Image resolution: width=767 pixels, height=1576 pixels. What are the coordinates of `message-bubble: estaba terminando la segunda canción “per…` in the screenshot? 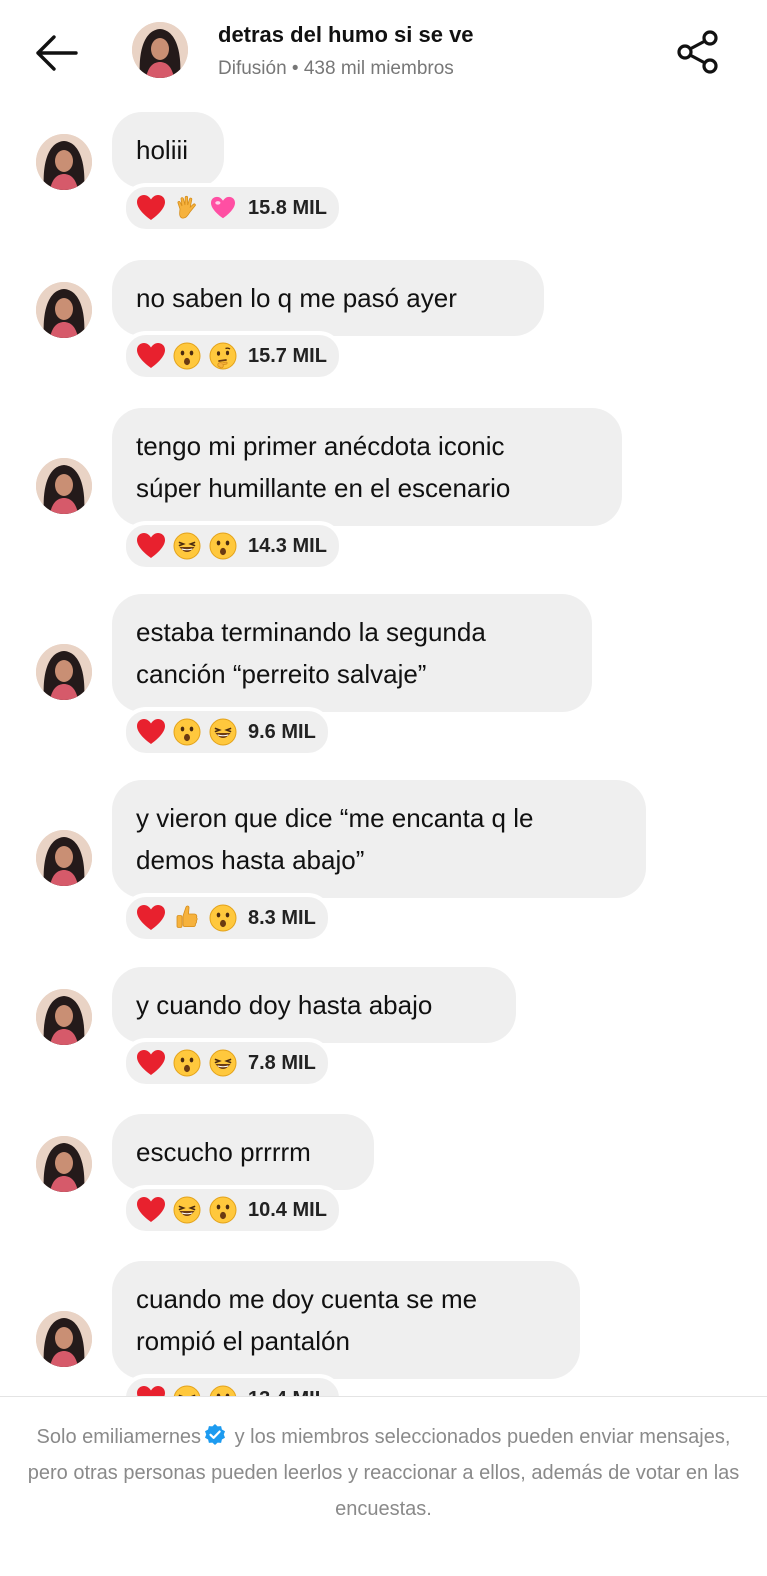 It's located at (352, 653).